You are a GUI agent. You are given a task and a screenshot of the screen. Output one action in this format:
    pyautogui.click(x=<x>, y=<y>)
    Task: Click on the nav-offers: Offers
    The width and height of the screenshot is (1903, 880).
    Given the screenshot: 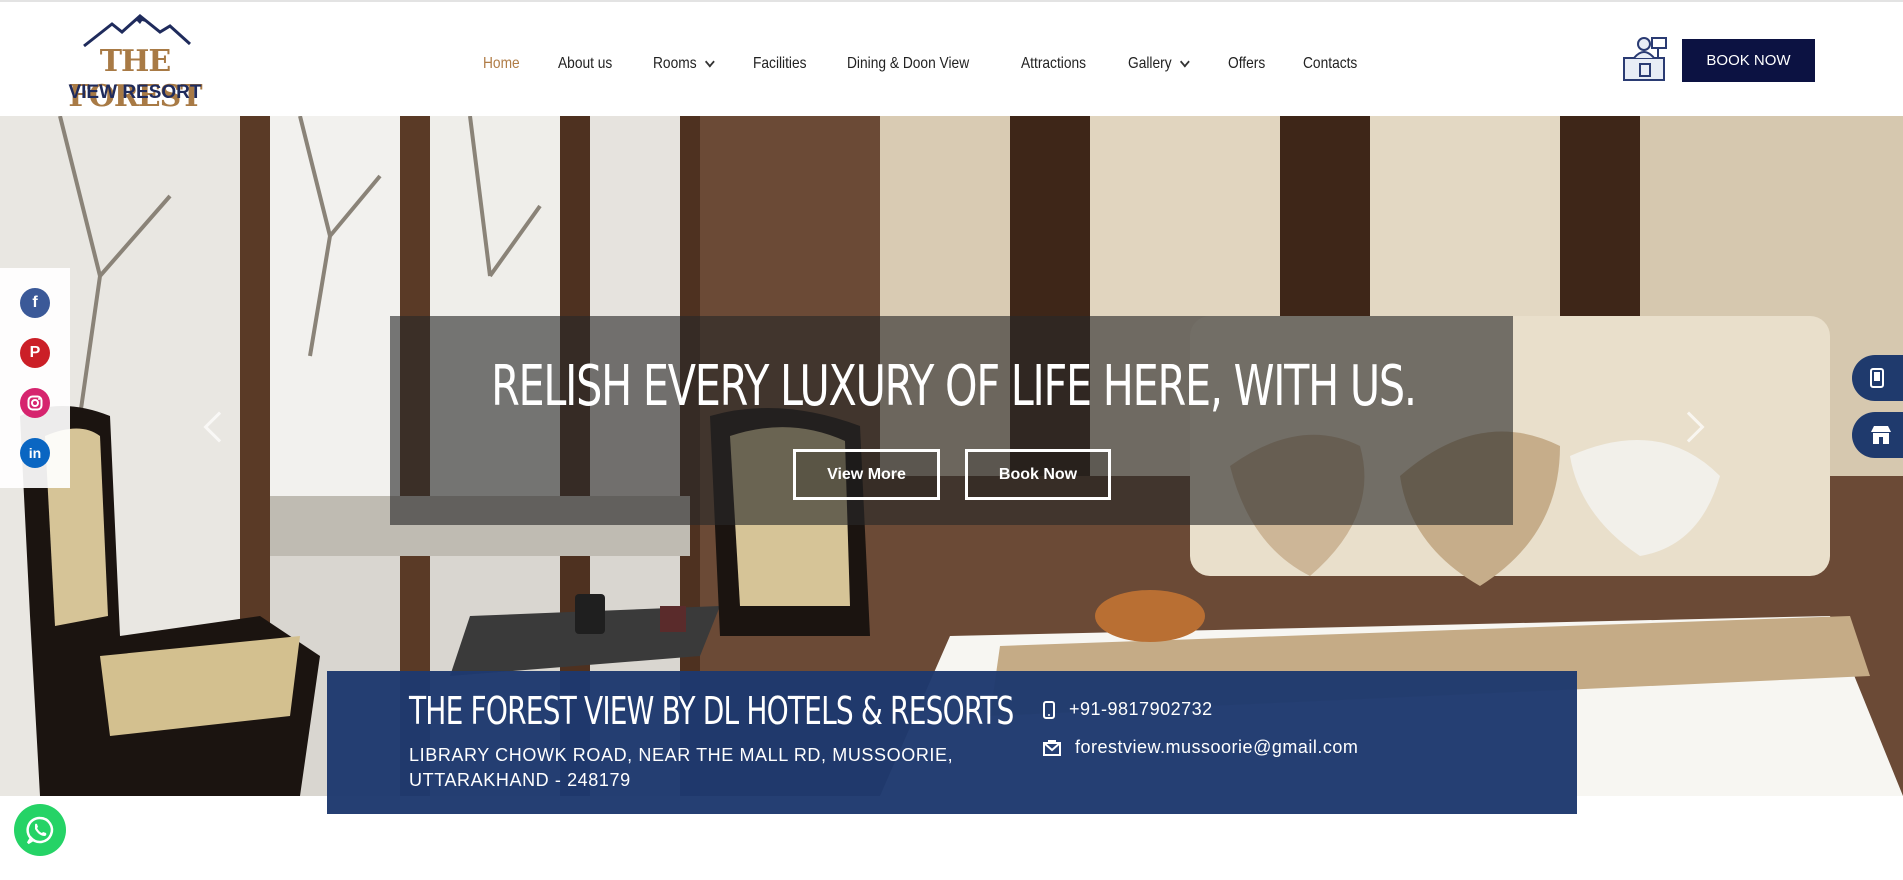 What is the action you would take?
    pyautogui.click(x=1246, y=64)
    